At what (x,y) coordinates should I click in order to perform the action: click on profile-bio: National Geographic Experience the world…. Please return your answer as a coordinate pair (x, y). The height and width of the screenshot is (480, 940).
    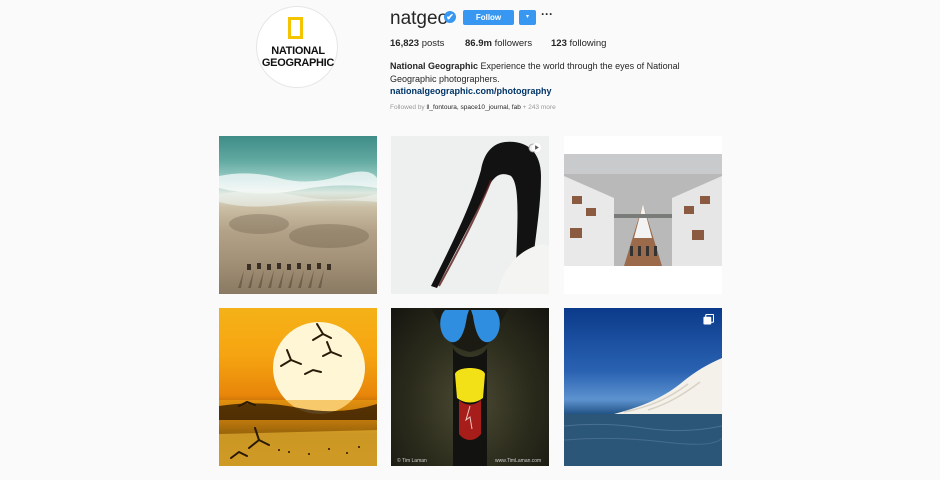
    Looking at the image, I should click on (540, 72).